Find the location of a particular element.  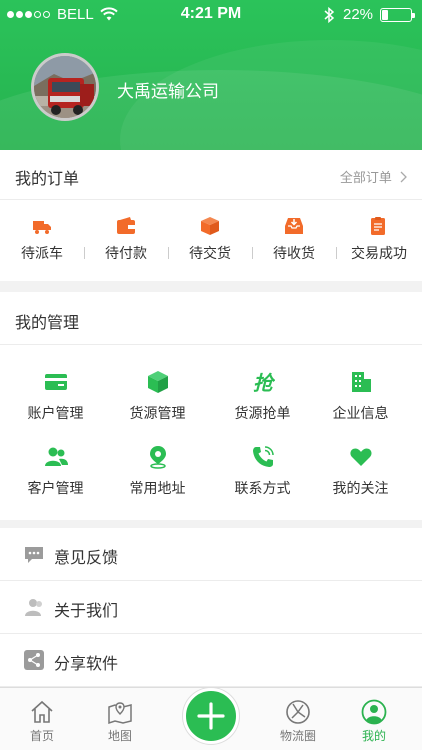

plus-icon is located at coordinates (211, 716).